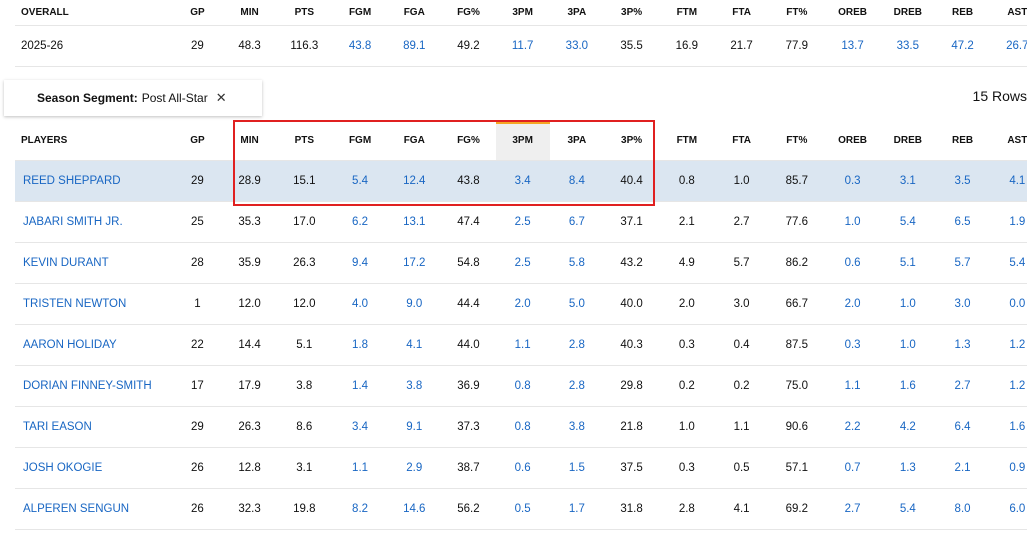 The width and height of the screenshot is (1027, 535). I want to click on stat-link: 6.0, so click(1008, 509).